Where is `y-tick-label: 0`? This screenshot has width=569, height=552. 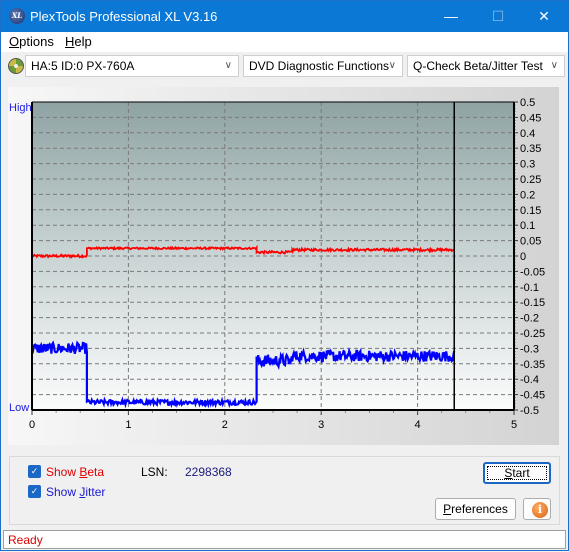
y-tick-label: 0 is located at coordinates (523, 257).